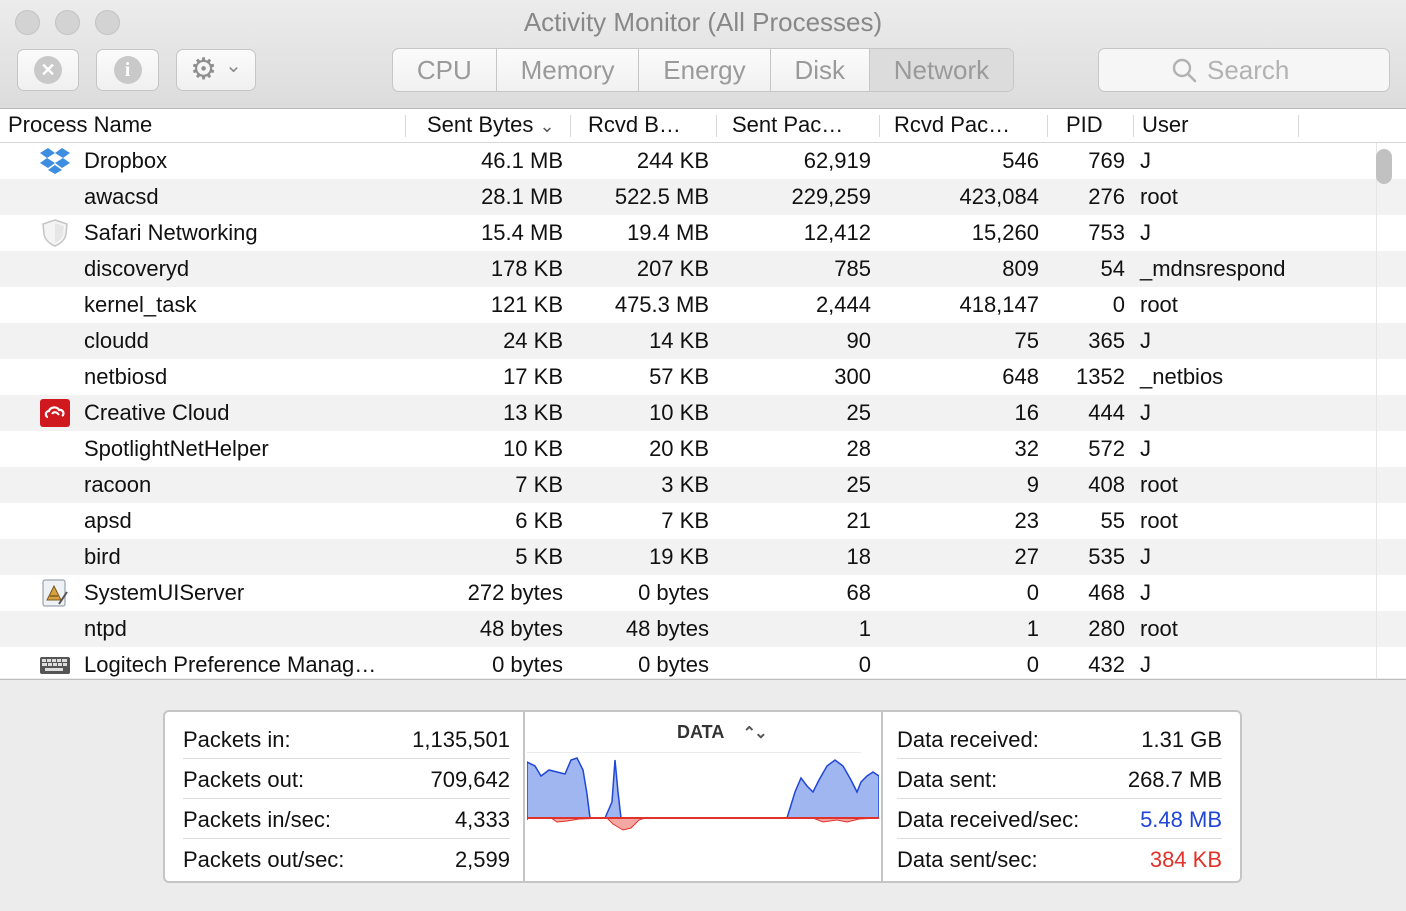 Image resolution: width=1406 pixels, height=911 pixels. What do you see at coordinates (968, 739) in the screenshot?
I see `stat-label: Data received:` at bounding box center [968, 739].